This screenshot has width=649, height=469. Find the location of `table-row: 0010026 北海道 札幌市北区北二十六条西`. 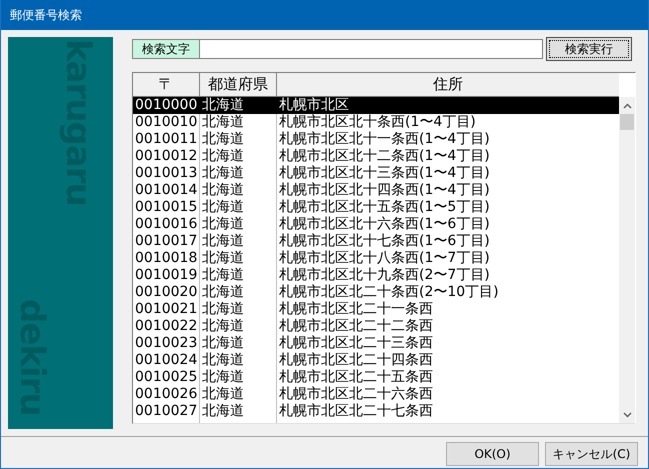

table-row: 0010026 北海道 札幌市北区北二十六条西 is located at coordinates (376, 394).